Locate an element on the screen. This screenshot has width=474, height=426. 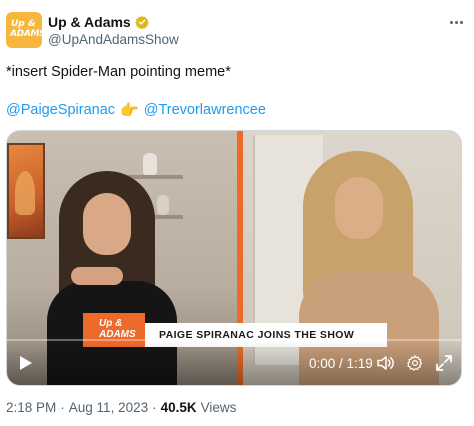
host-face is located at coordinates (107, 224).